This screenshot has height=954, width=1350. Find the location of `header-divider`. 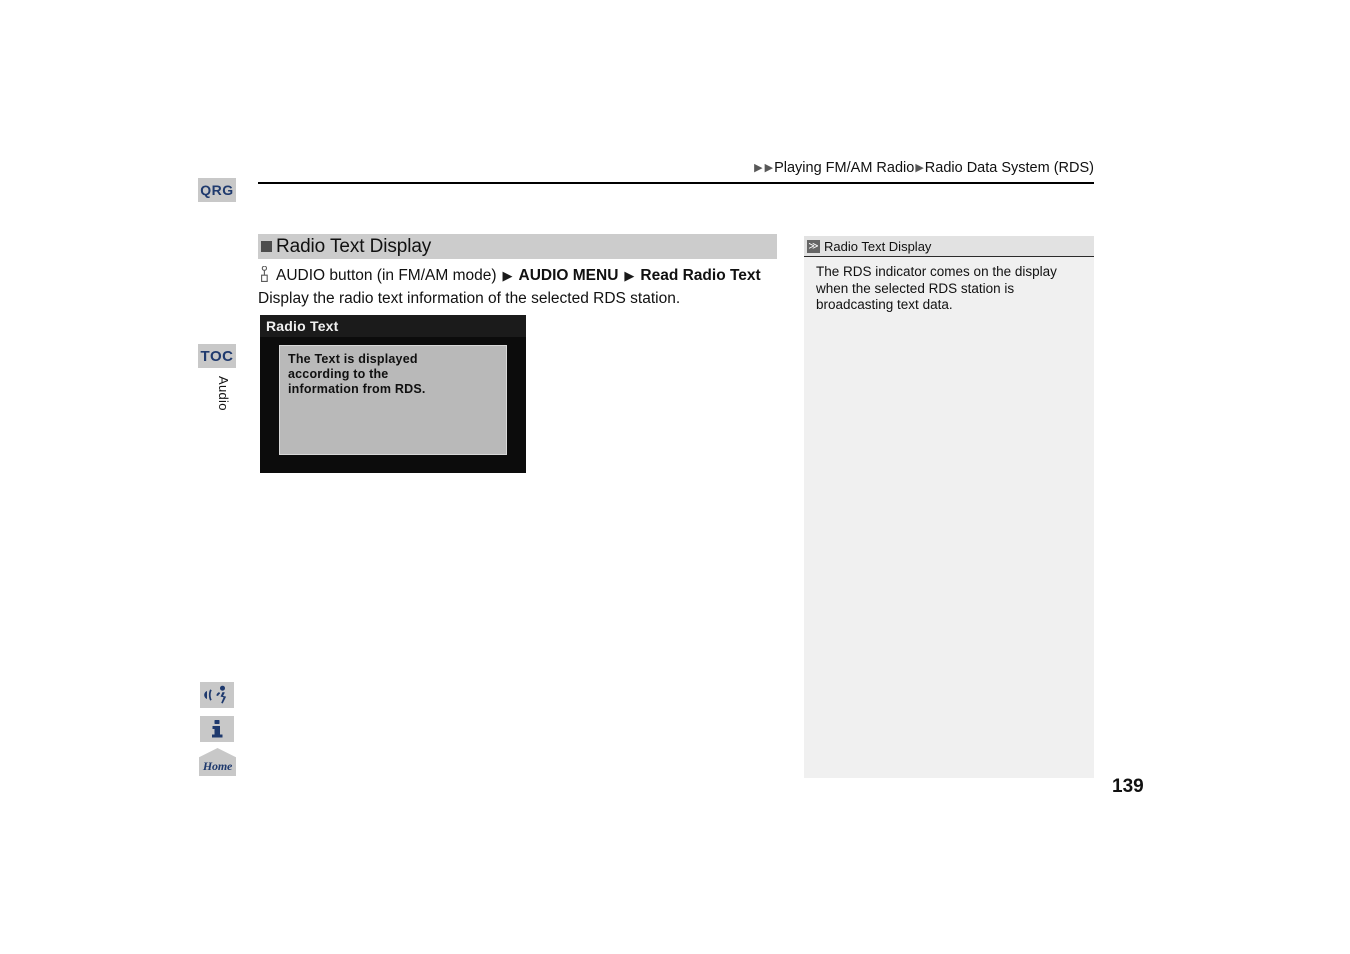

header-divider is located at coordinates (676, 183).